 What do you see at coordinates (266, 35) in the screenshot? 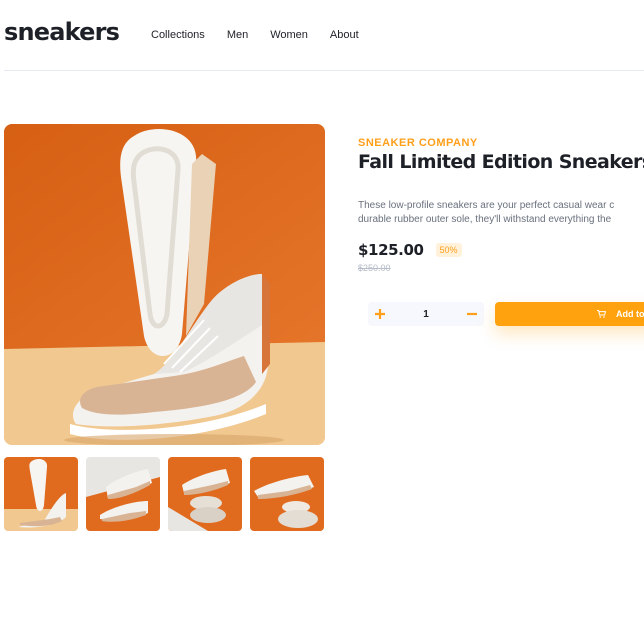
I see `main-nav: Collections Men Women About` at bounding box center [266, 35].